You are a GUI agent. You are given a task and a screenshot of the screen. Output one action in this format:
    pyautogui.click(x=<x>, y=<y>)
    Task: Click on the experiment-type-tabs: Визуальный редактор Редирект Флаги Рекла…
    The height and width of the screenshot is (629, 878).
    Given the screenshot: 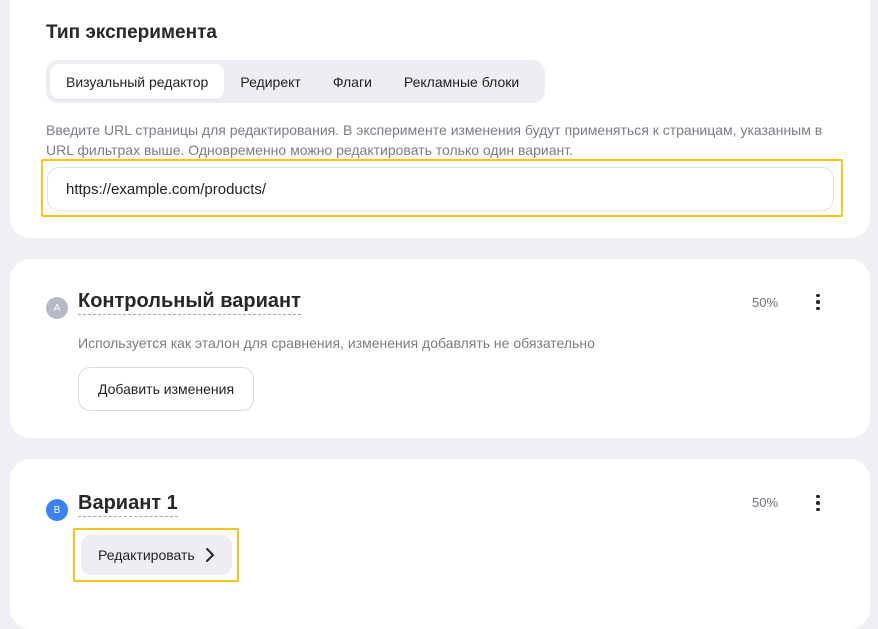 What is the action you would take?
    pyautogui.click(x=295, y=81)
    